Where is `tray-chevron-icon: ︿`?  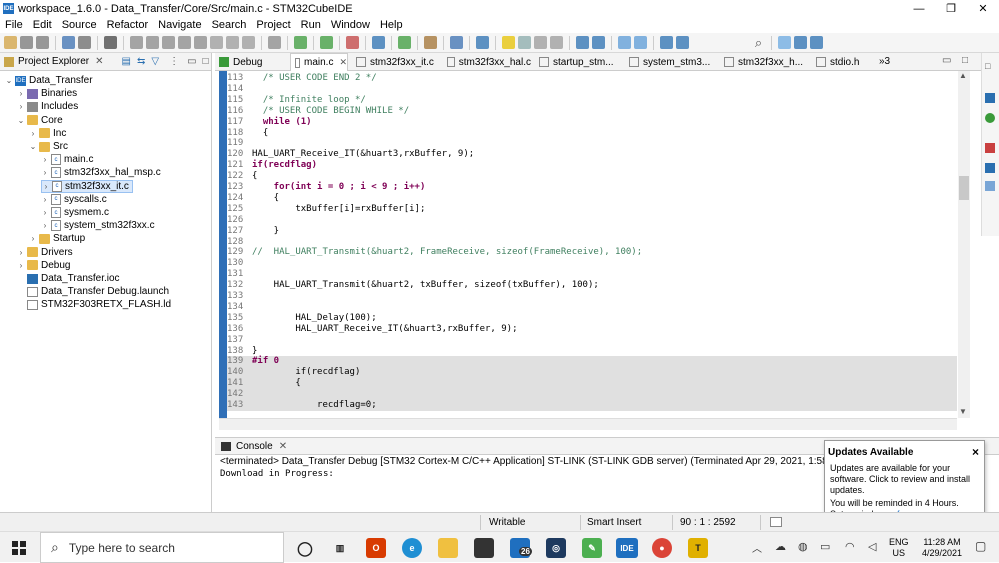
tray-chevron-icon: ︿ is located at coordinates (757, 547).